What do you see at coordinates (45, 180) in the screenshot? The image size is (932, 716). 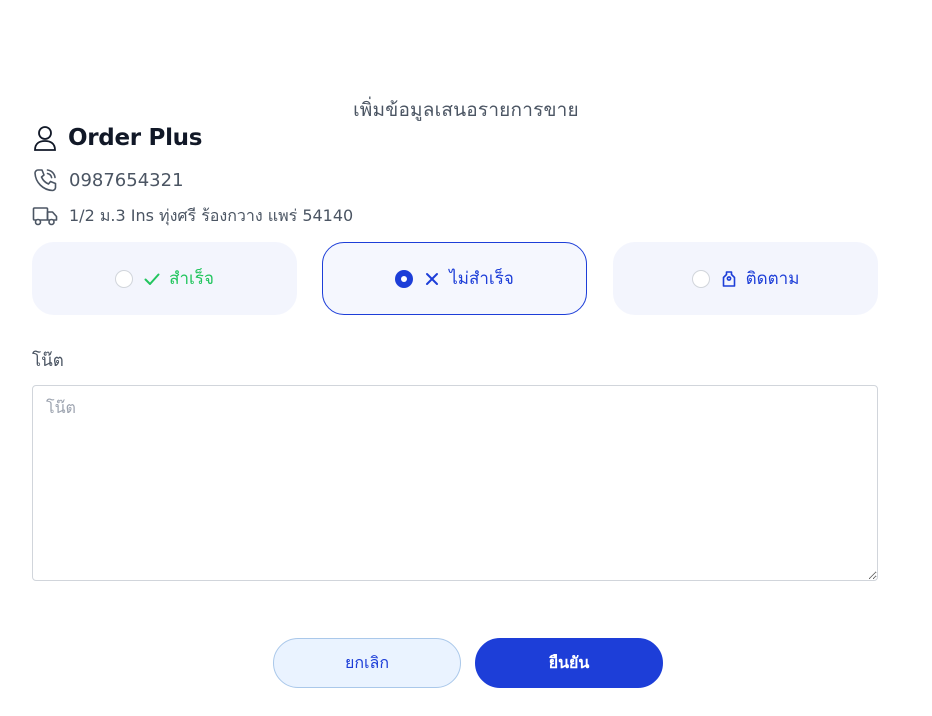 I see `phone-icon` at bounding box center [45, 180].